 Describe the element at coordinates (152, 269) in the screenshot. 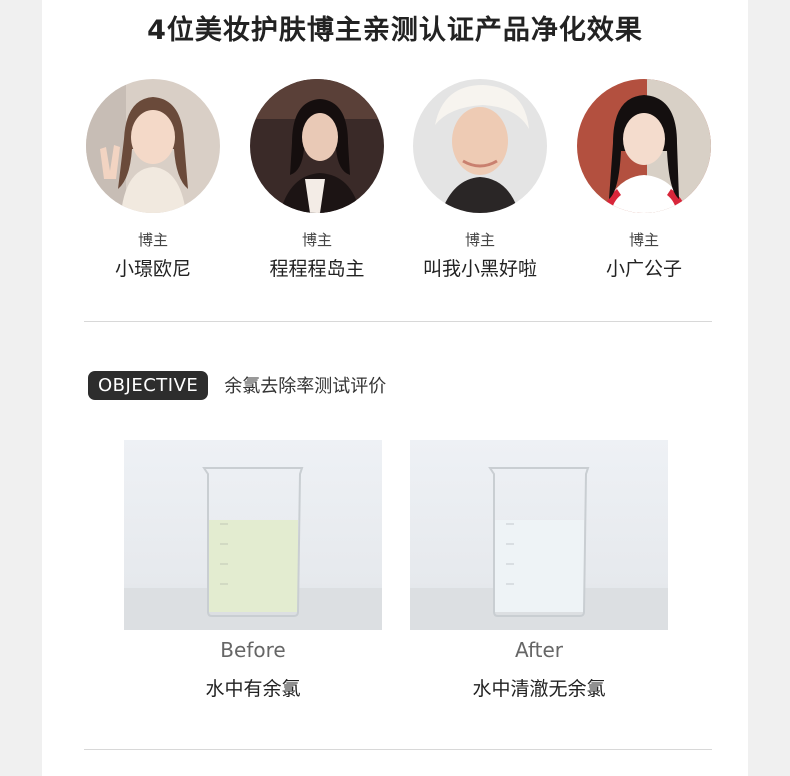

I see `blogger-name: 小璟欧尼` at that location.